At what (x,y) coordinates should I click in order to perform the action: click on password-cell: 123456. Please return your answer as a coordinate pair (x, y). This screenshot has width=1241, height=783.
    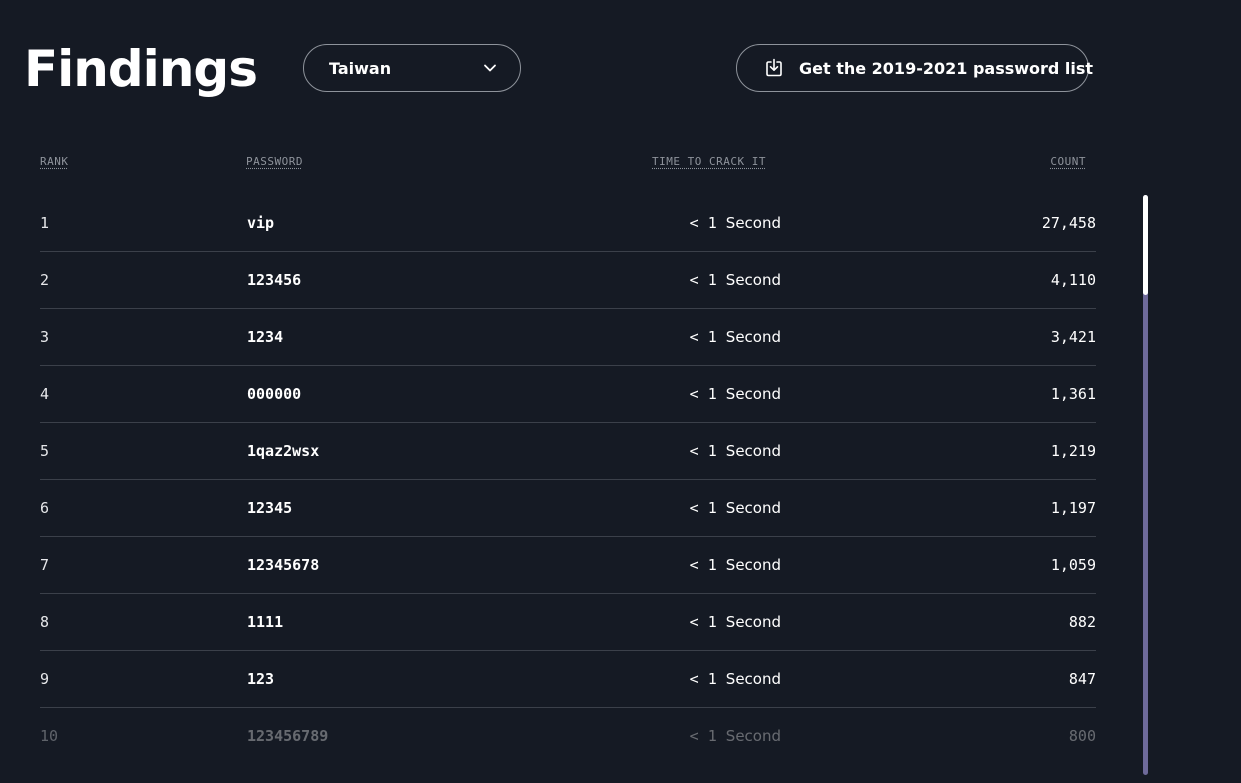
    Looking at the image, I should click on (274, 280).